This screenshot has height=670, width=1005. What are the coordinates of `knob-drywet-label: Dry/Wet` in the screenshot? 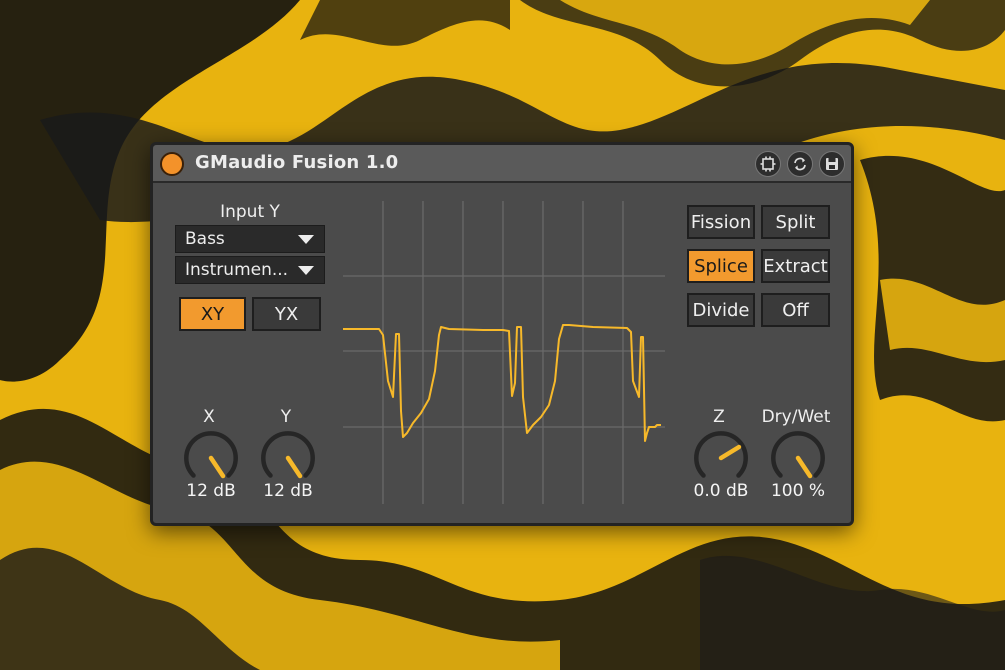 It's located at (796, 417).